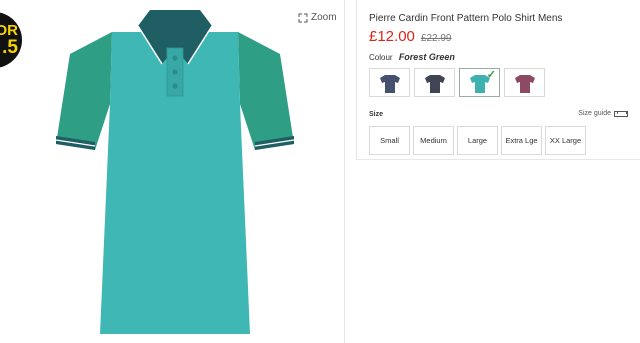 The height and width of the screenshot is (343, 640). What do you see at coordinates (392, 36) in the screenshot?
I see `price-current: £12.00` at bounding box center [392, 36].